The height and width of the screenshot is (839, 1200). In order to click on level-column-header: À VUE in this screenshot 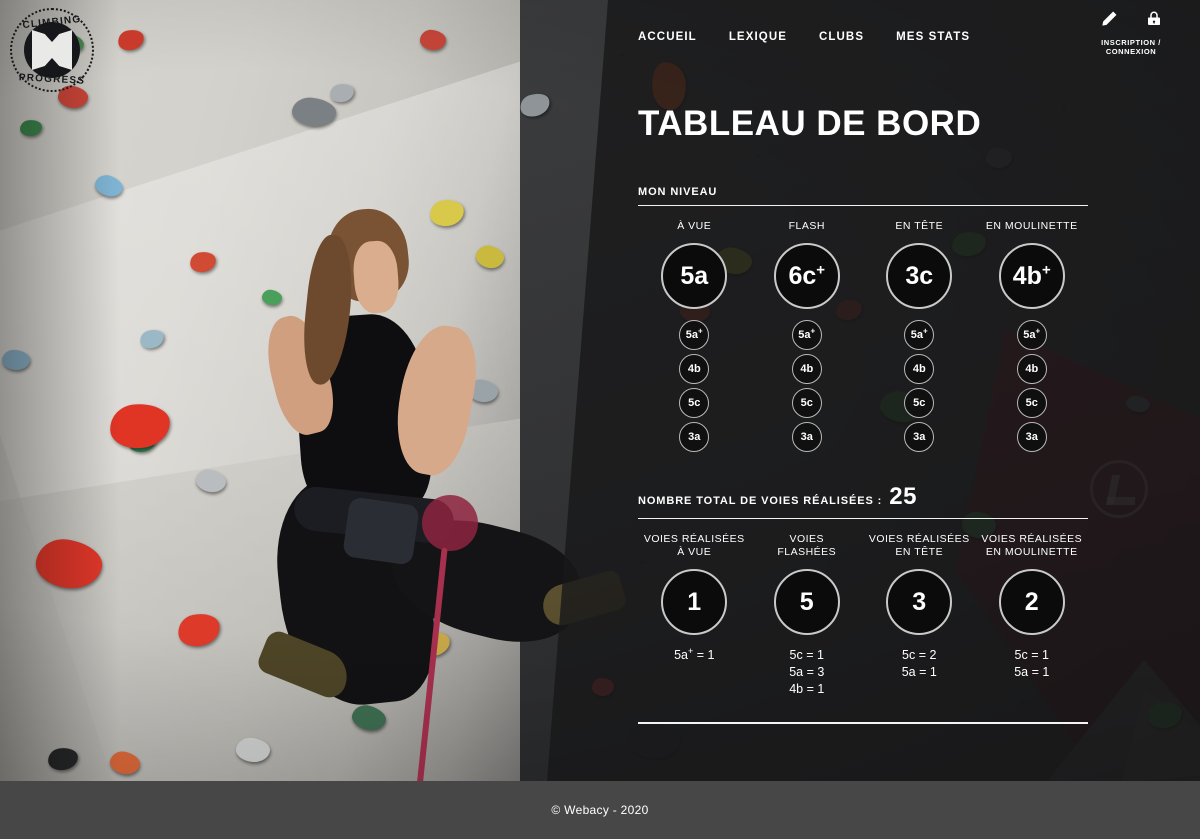, I will do `click(694, 226)`.